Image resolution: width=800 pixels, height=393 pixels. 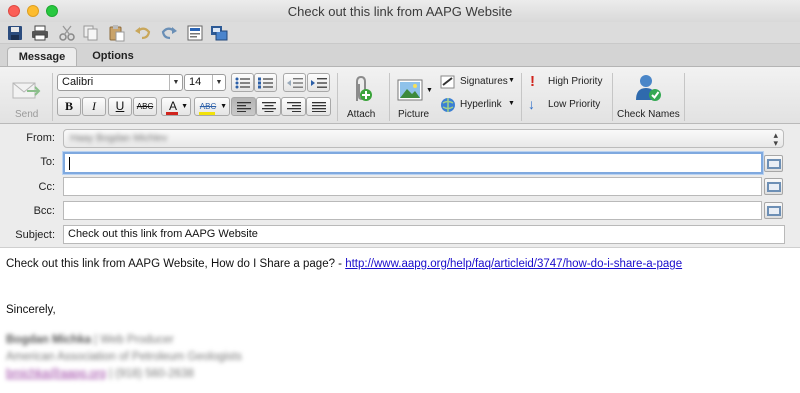 I want to click on copy-icon, so click(x=91, y=33).